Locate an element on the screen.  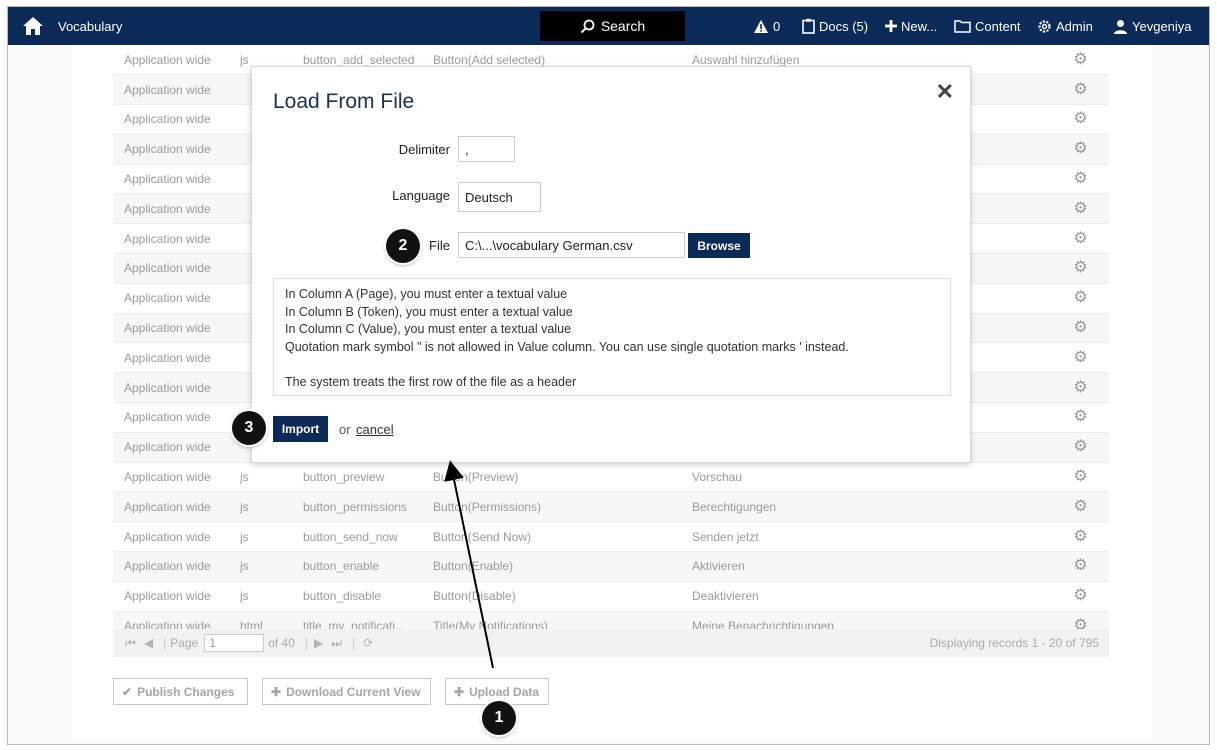
callout-badge-3: 3 is located at coordinates (249, 428).